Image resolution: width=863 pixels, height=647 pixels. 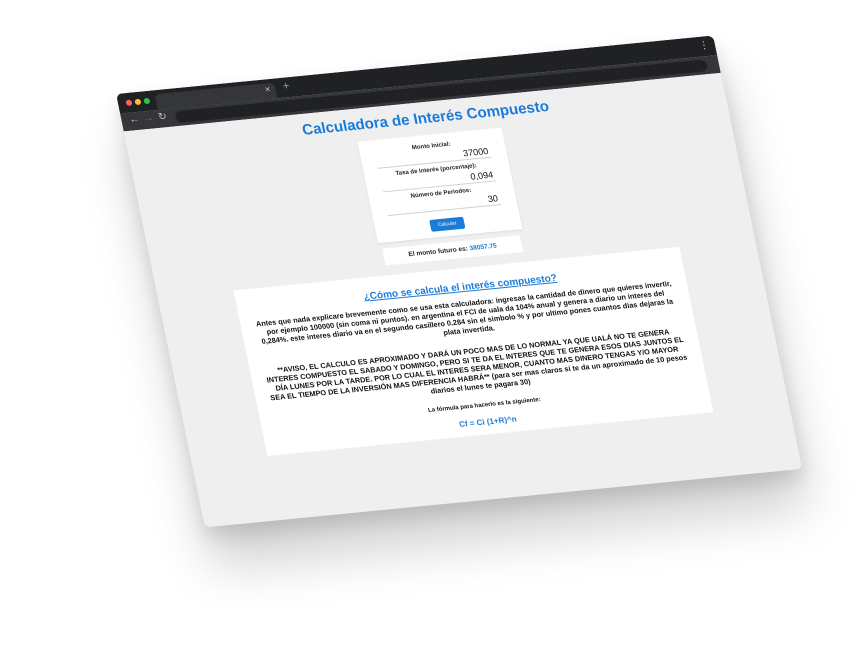 What do you see at coordinates (267, 89) in the screenshot?
I see `tab-close-icon: ×` at bounding box center [267, 89].